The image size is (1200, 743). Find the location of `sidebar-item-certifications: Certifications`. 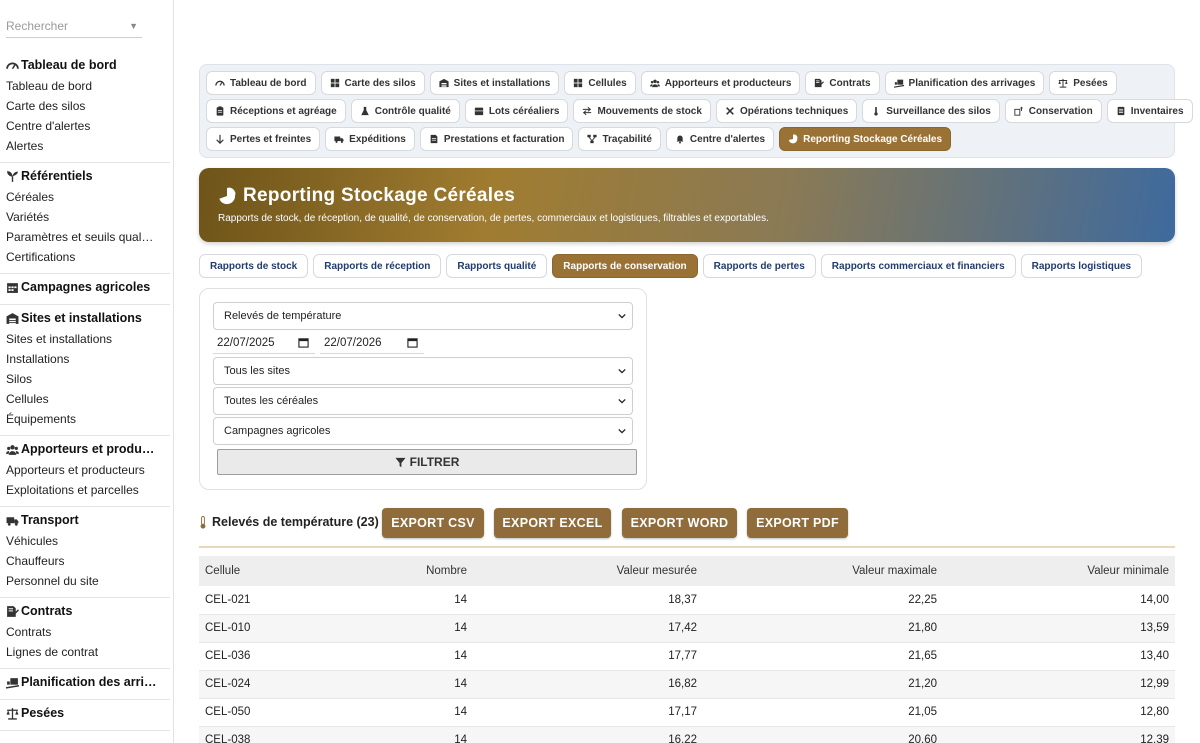

sidebar-item-certifications: Certifications is located at coordinates (84, 257).